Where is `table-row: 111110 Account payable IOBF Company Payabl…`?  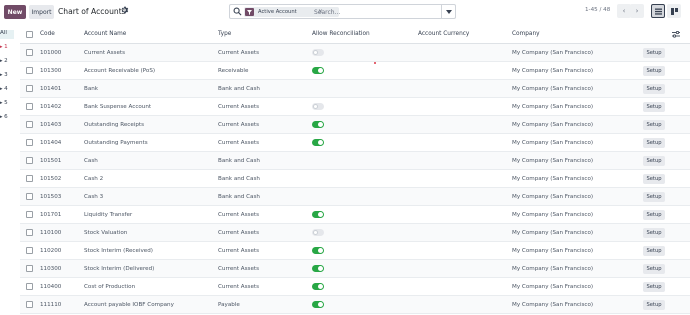
table-row: 111110 Account payable IOBF Company Payabl… is located at coordinates (355, 305).